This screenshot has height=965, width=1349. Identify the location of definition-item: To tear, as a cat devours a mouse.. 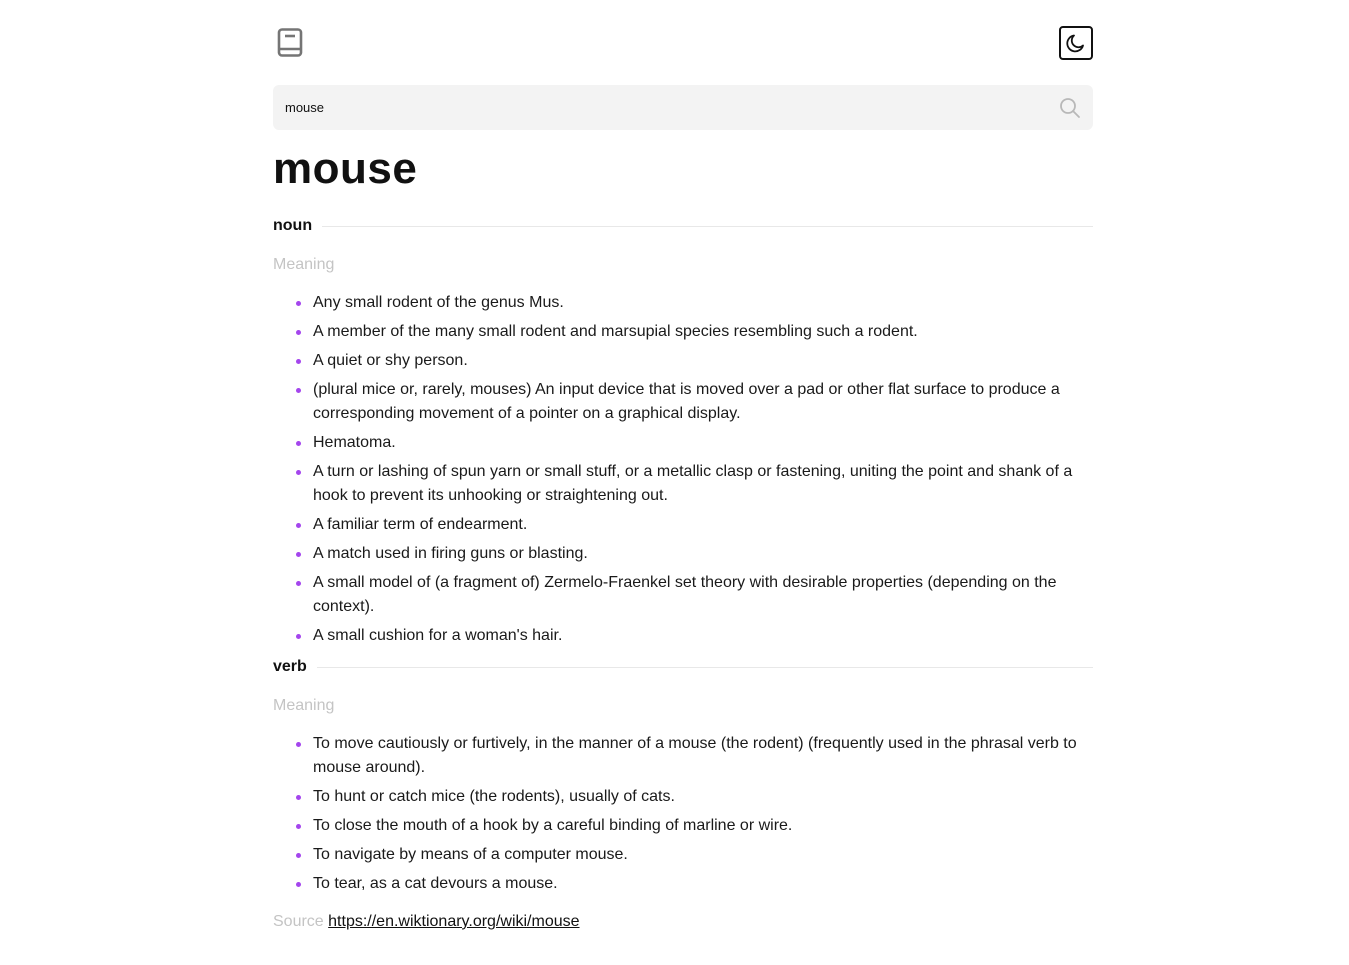
(694, 884).